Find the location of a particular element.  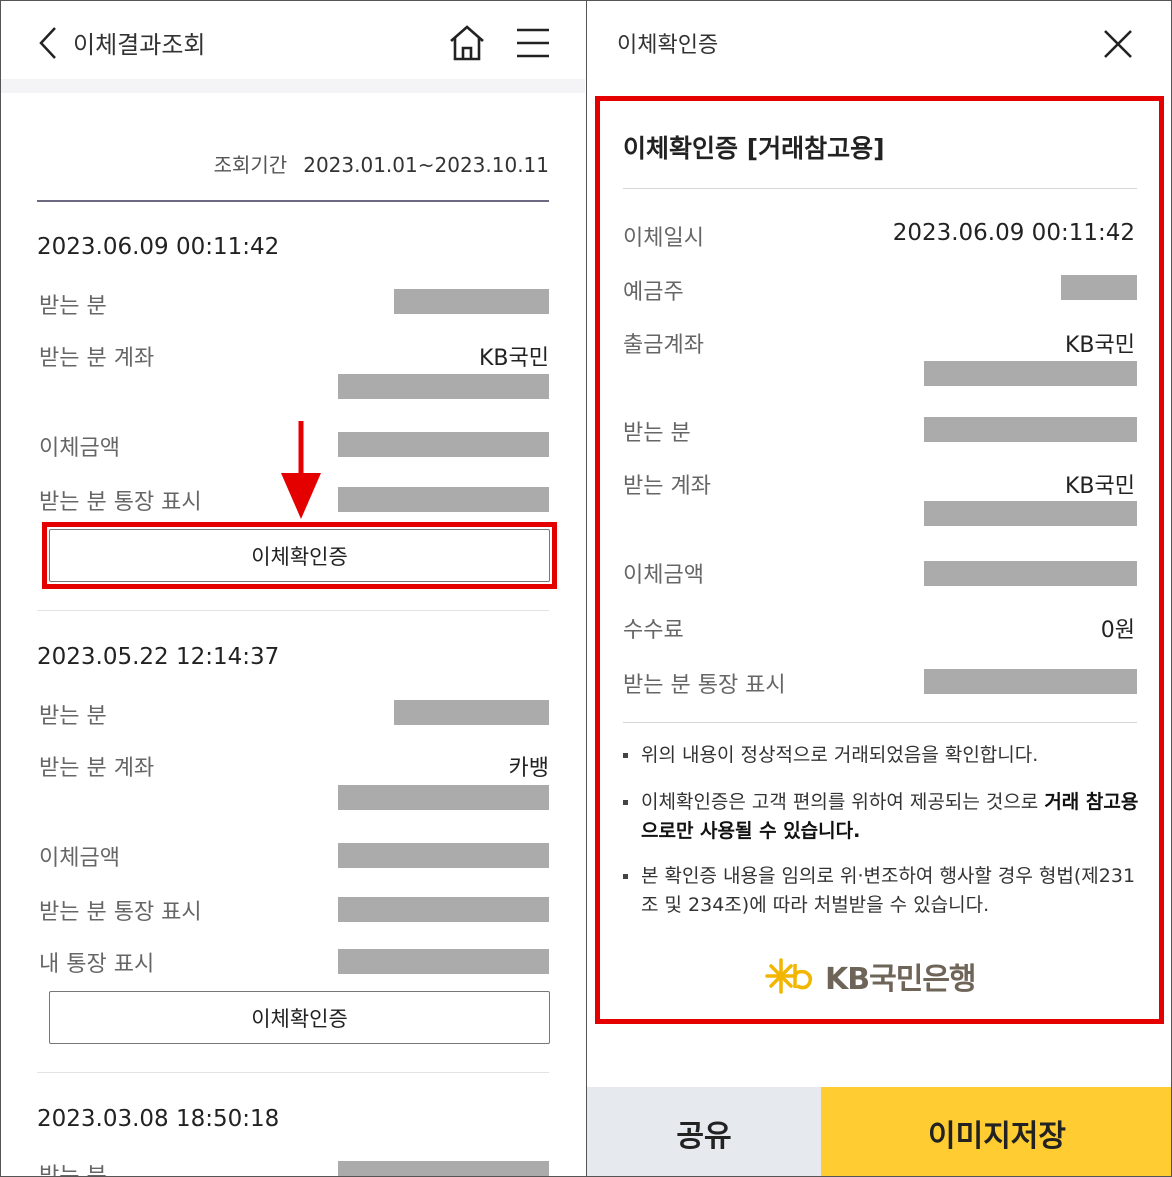

redacted-recv-account is located at coordinates (1030, 513).